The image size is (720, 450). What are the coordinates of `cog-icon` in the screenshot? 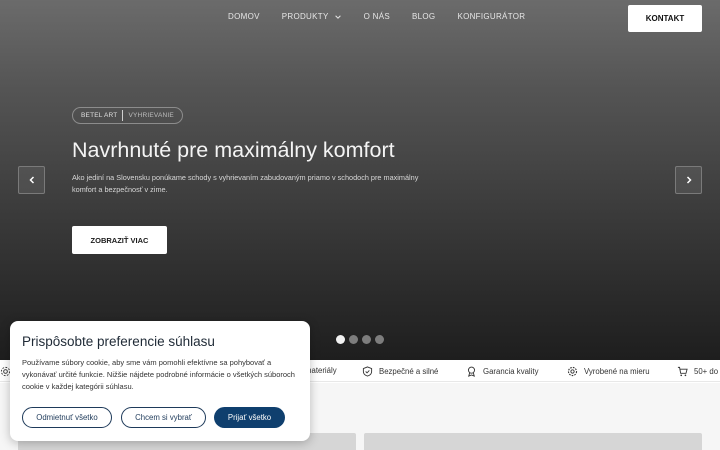 It's located at (572, 371).